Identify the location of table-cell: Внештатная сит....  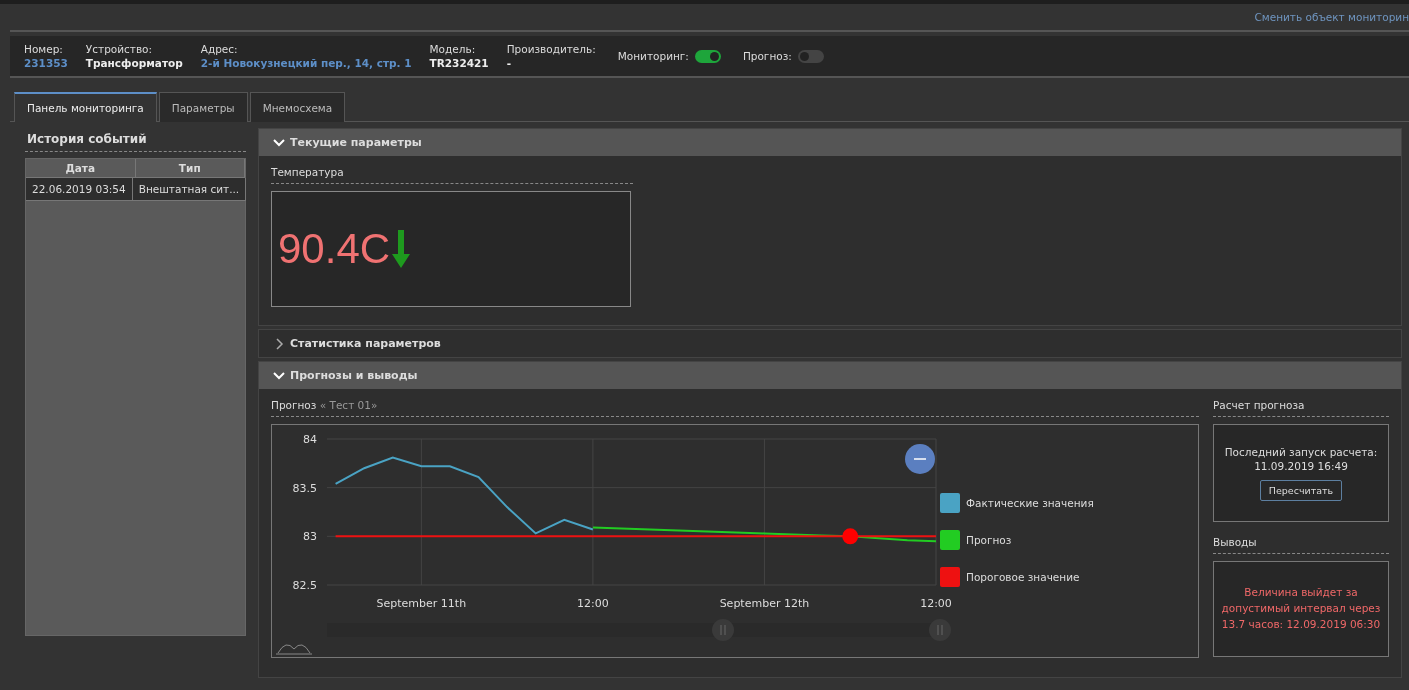
(189, 189).